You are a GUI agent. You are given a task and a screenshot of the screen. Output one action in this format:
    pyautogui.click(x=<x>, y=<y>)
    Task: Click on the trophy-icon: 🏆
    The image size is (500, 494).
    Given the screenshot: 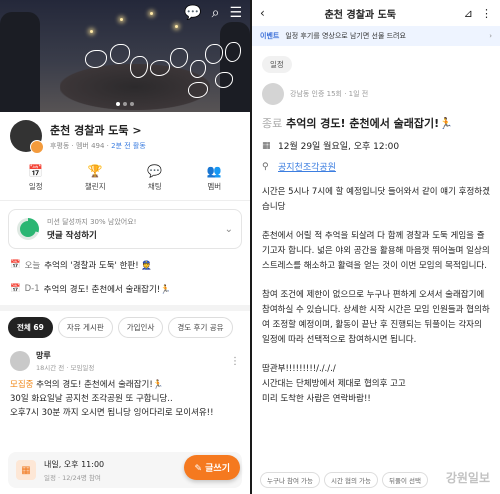 What is the action you would take?
    pyautogui.click(x=95, y=171)
    